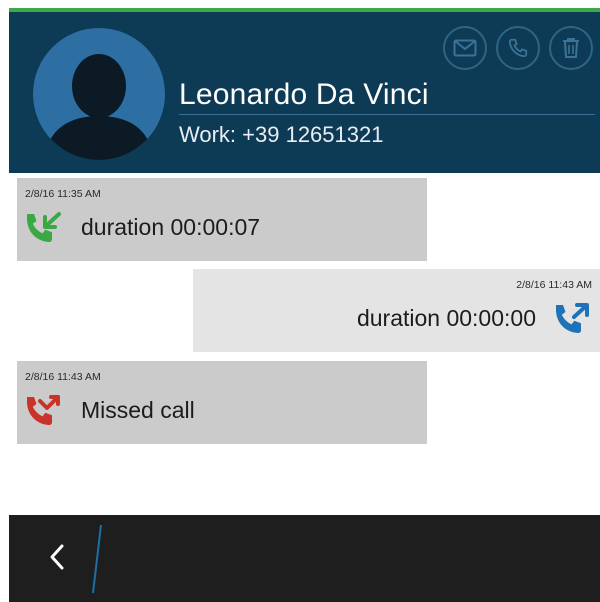 The image size is (600, 602). Describe the element at coordinates (43, 230) in the screenshot. I see `incoming-call-icon` at that location.